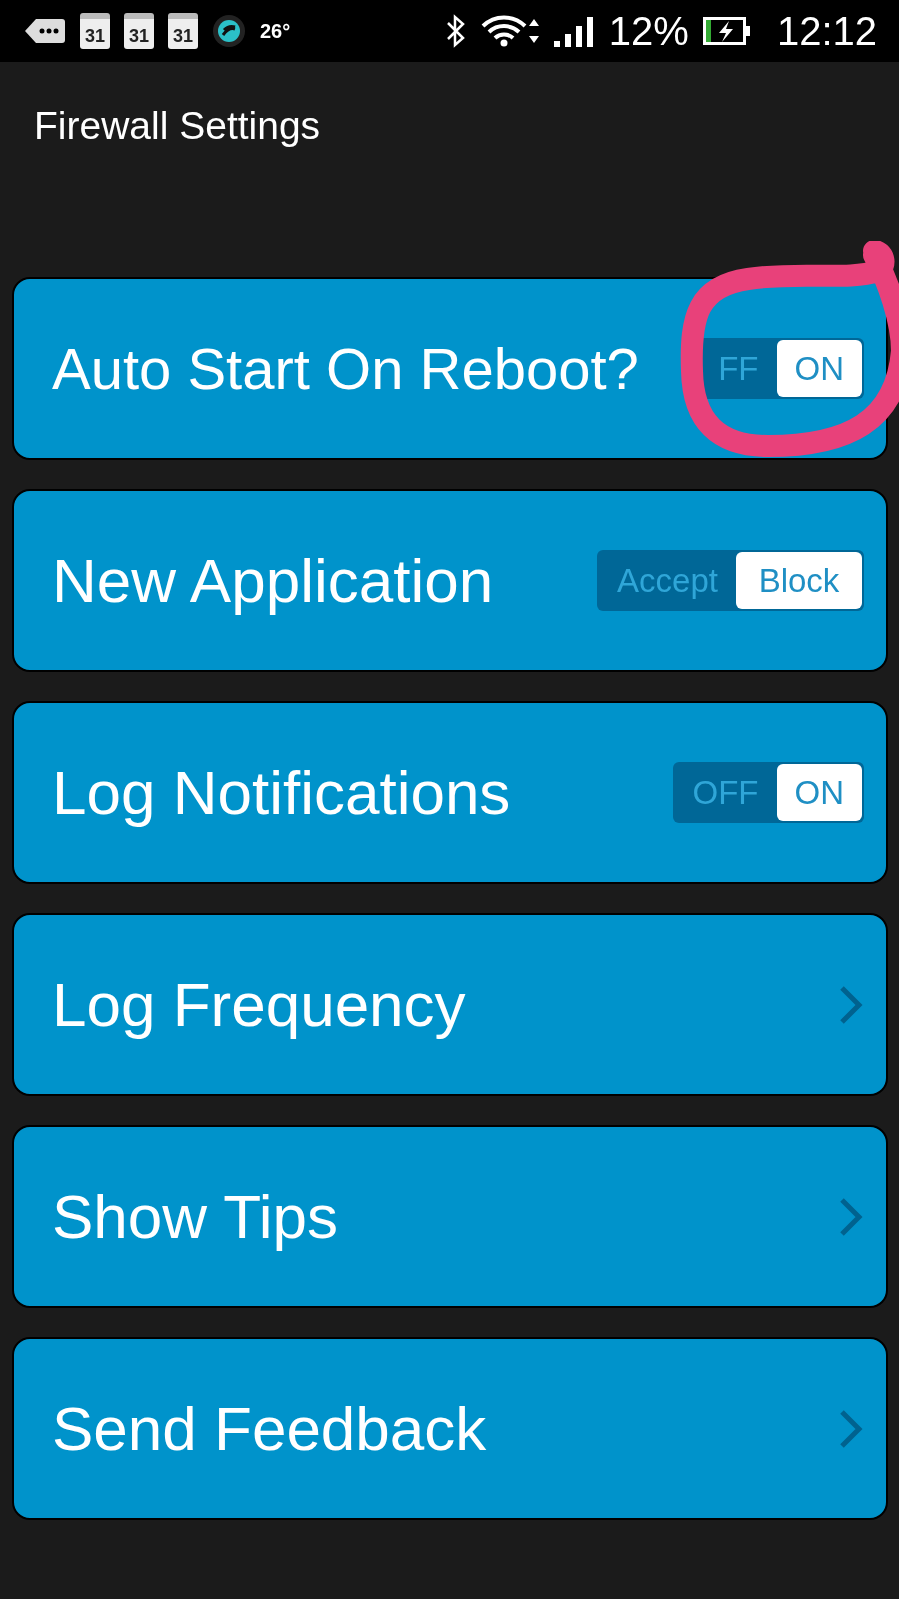 This screenshot has width=899, height=1599. I want to click on notification-more-icon, so click(45, 31).